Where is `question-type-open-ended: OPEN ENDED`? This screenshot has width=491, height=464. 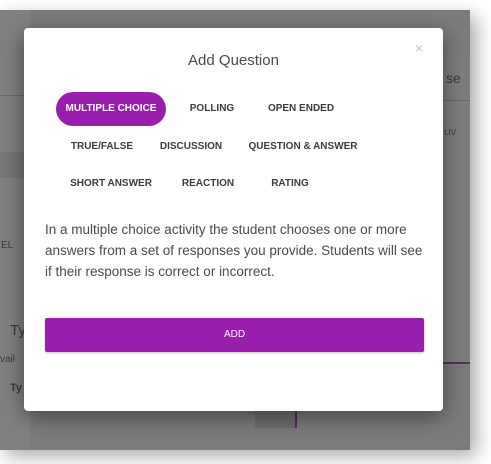 question-type-open-ended: OPEN ENDED is located at coordinates (301, 109).